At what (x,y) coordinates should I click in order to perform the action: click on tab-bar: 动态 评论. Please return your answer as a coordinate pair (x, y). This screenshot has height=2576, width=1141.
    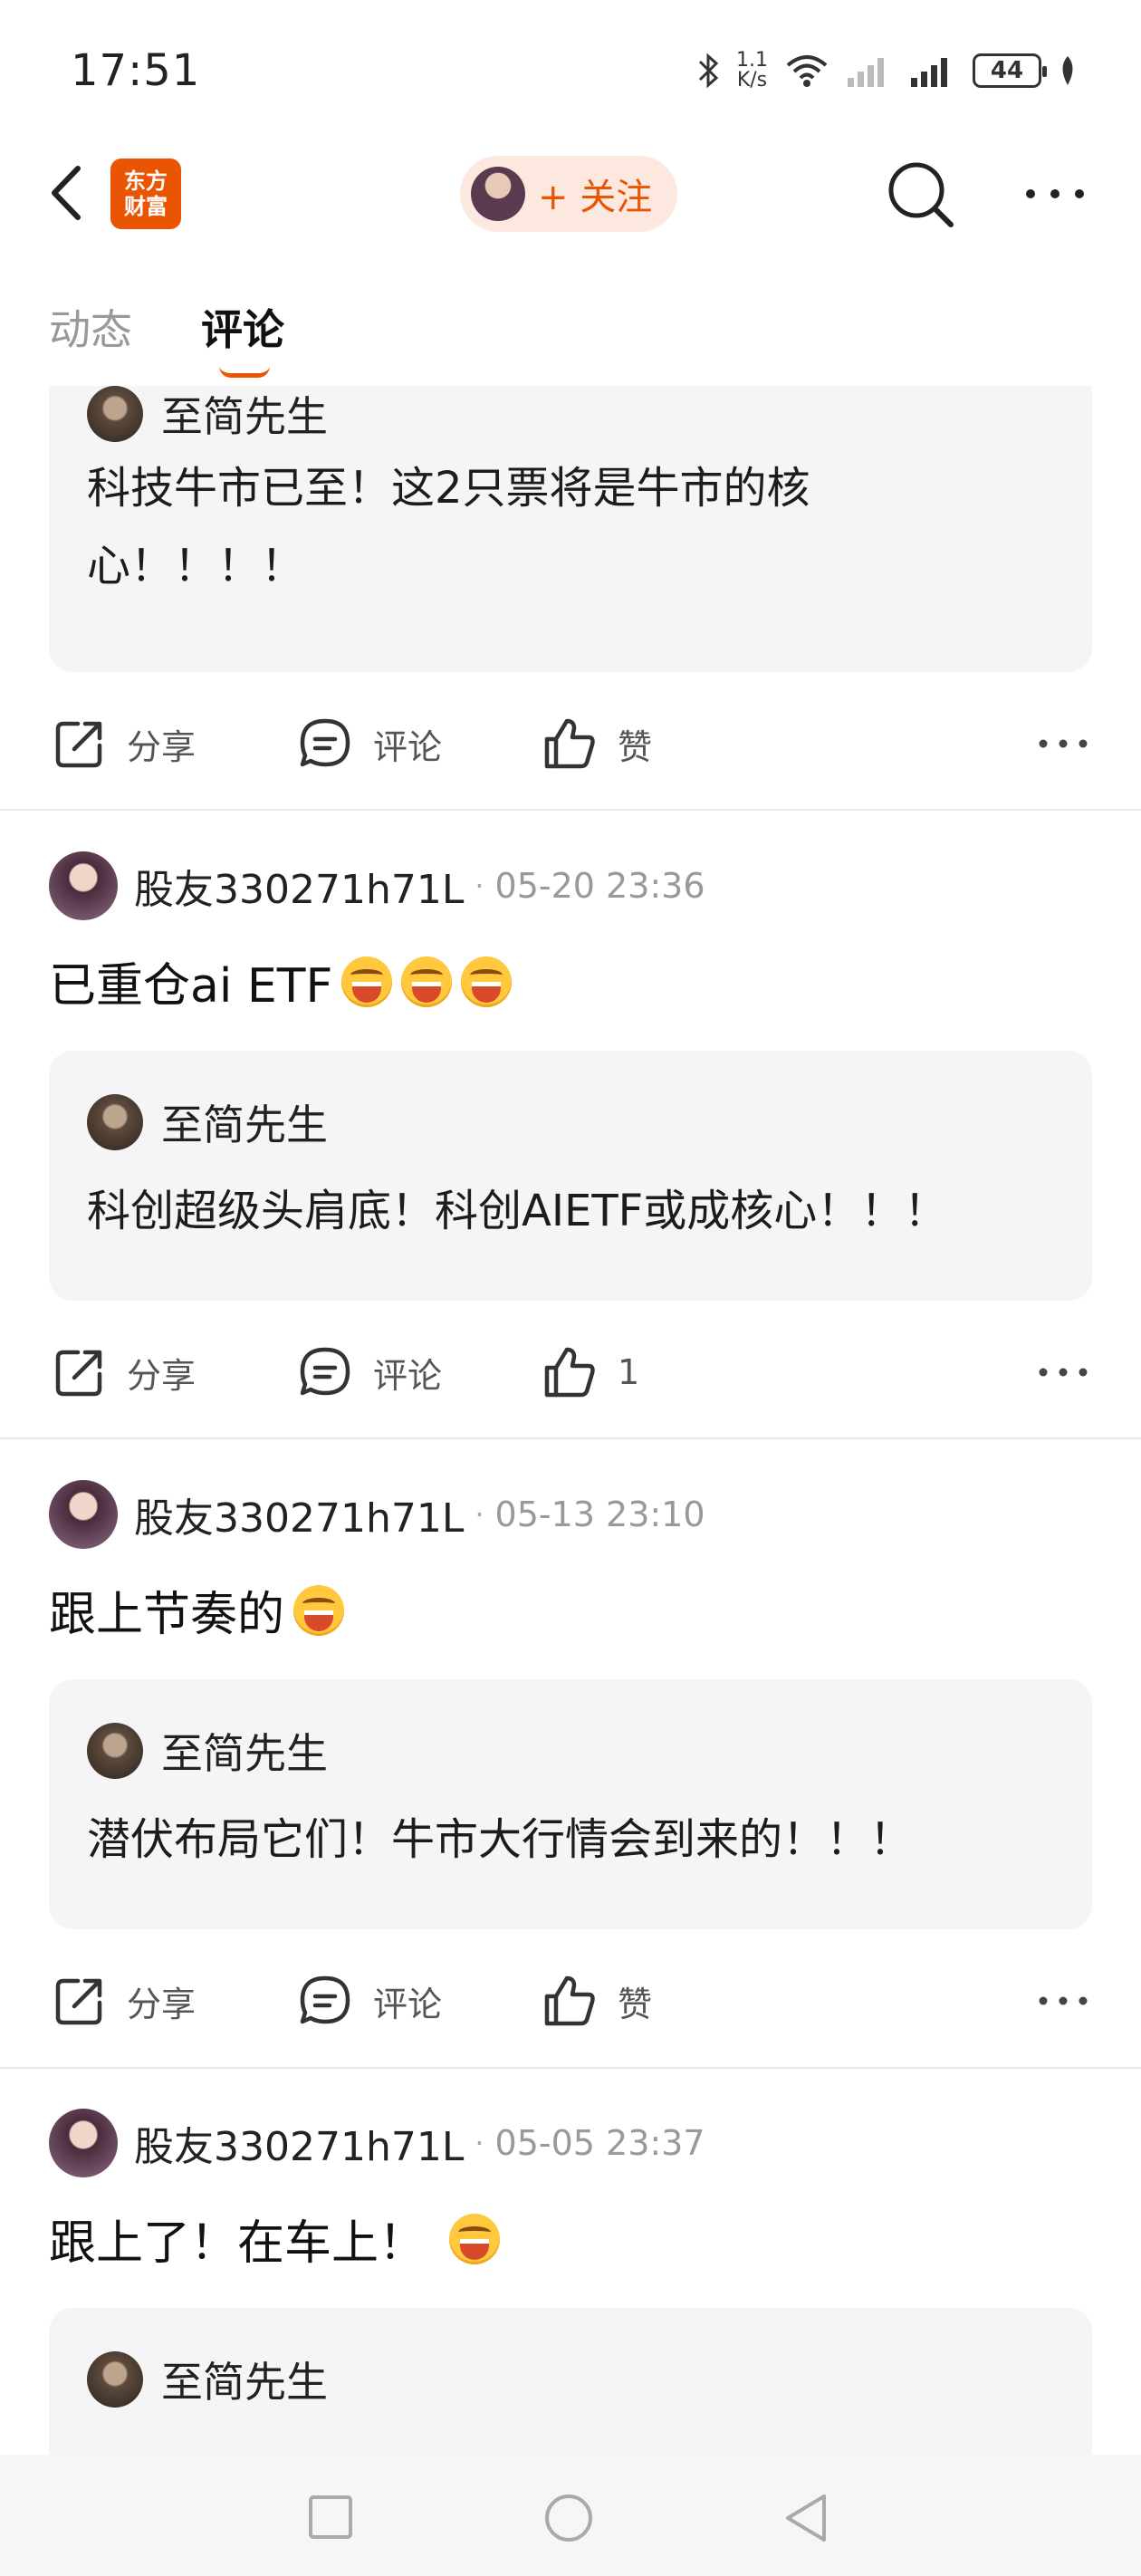
    Looking at the image, I should click on (570, 325).